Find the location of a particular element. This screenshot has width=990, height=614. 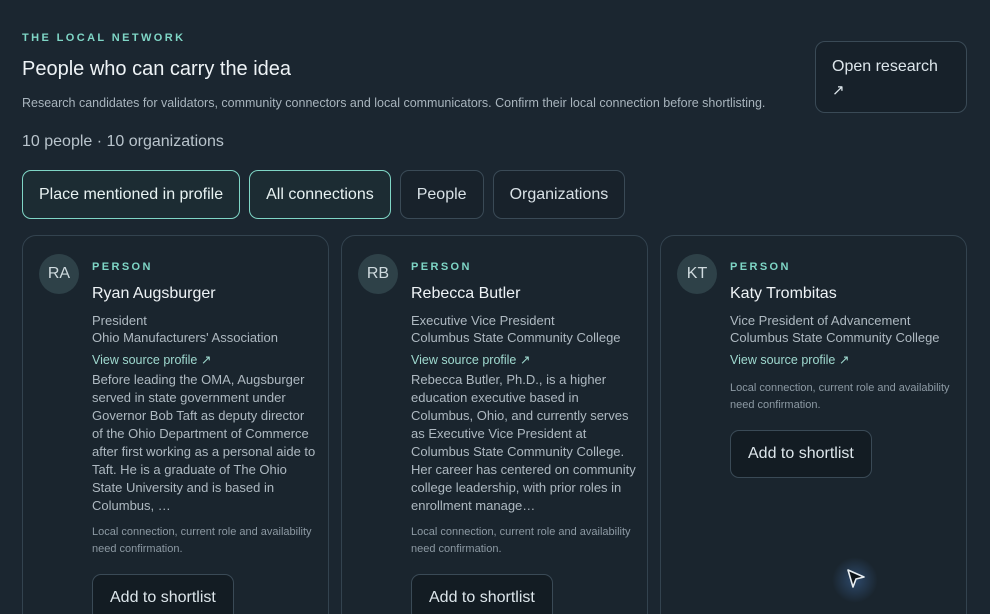

avatar: RB is located at coordinates (378, 274).